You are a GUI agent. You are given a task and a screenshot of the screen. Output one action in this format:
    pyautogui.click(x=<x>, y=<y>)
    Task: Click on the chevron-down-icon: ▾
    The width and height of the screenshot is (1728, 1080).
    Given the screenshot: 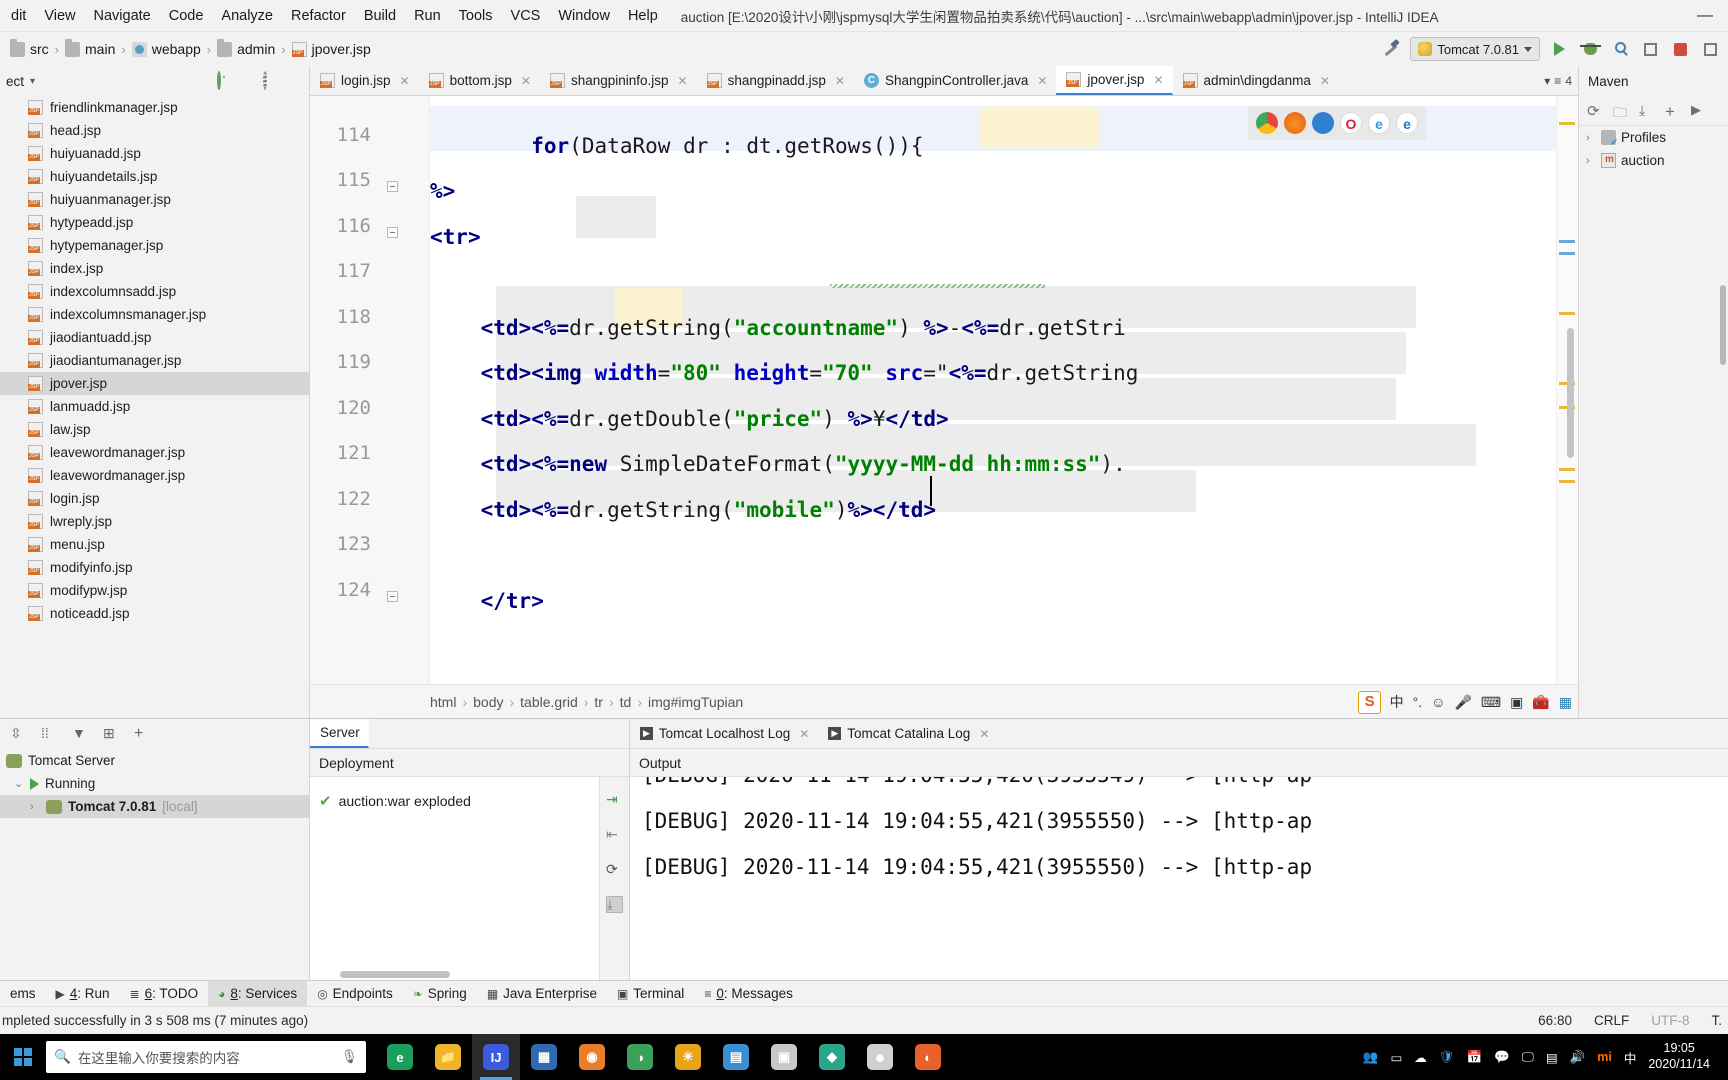 What is the action you would take?
    pyautogui.click(x=1547, y=81)
    